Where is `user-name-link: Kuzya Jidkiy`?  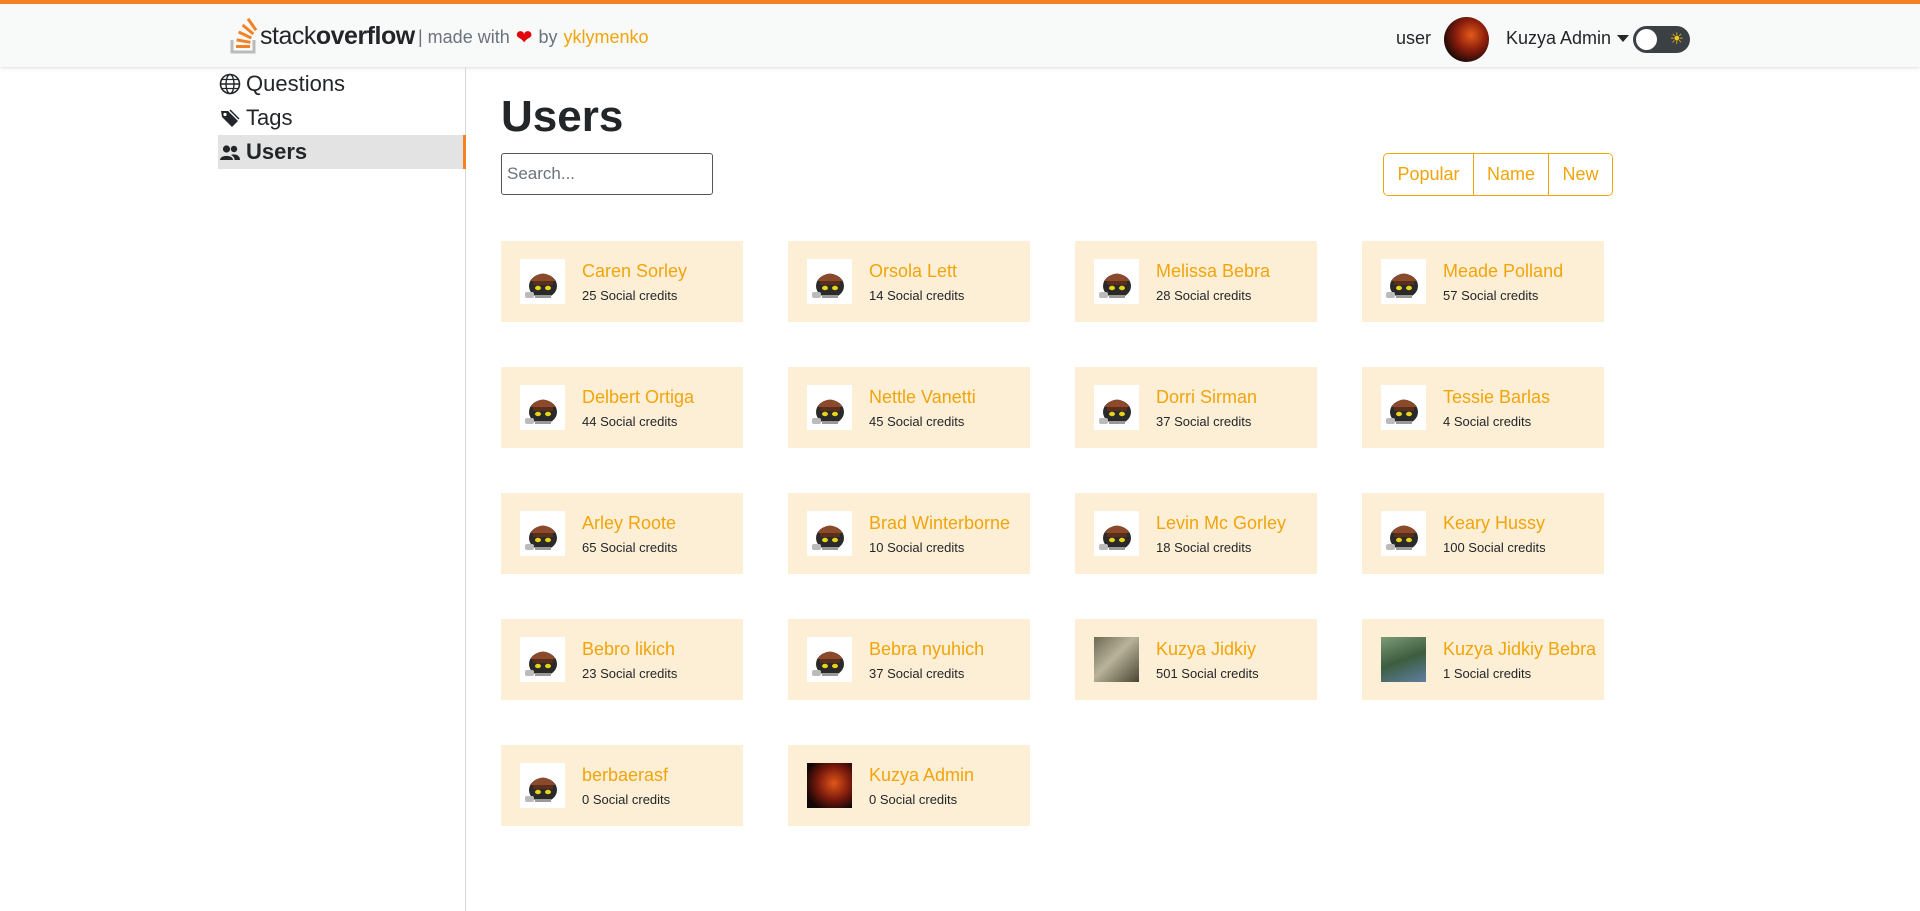 user-name-link: Kuzya Jidkiy is located at coordinates (1206, 649).